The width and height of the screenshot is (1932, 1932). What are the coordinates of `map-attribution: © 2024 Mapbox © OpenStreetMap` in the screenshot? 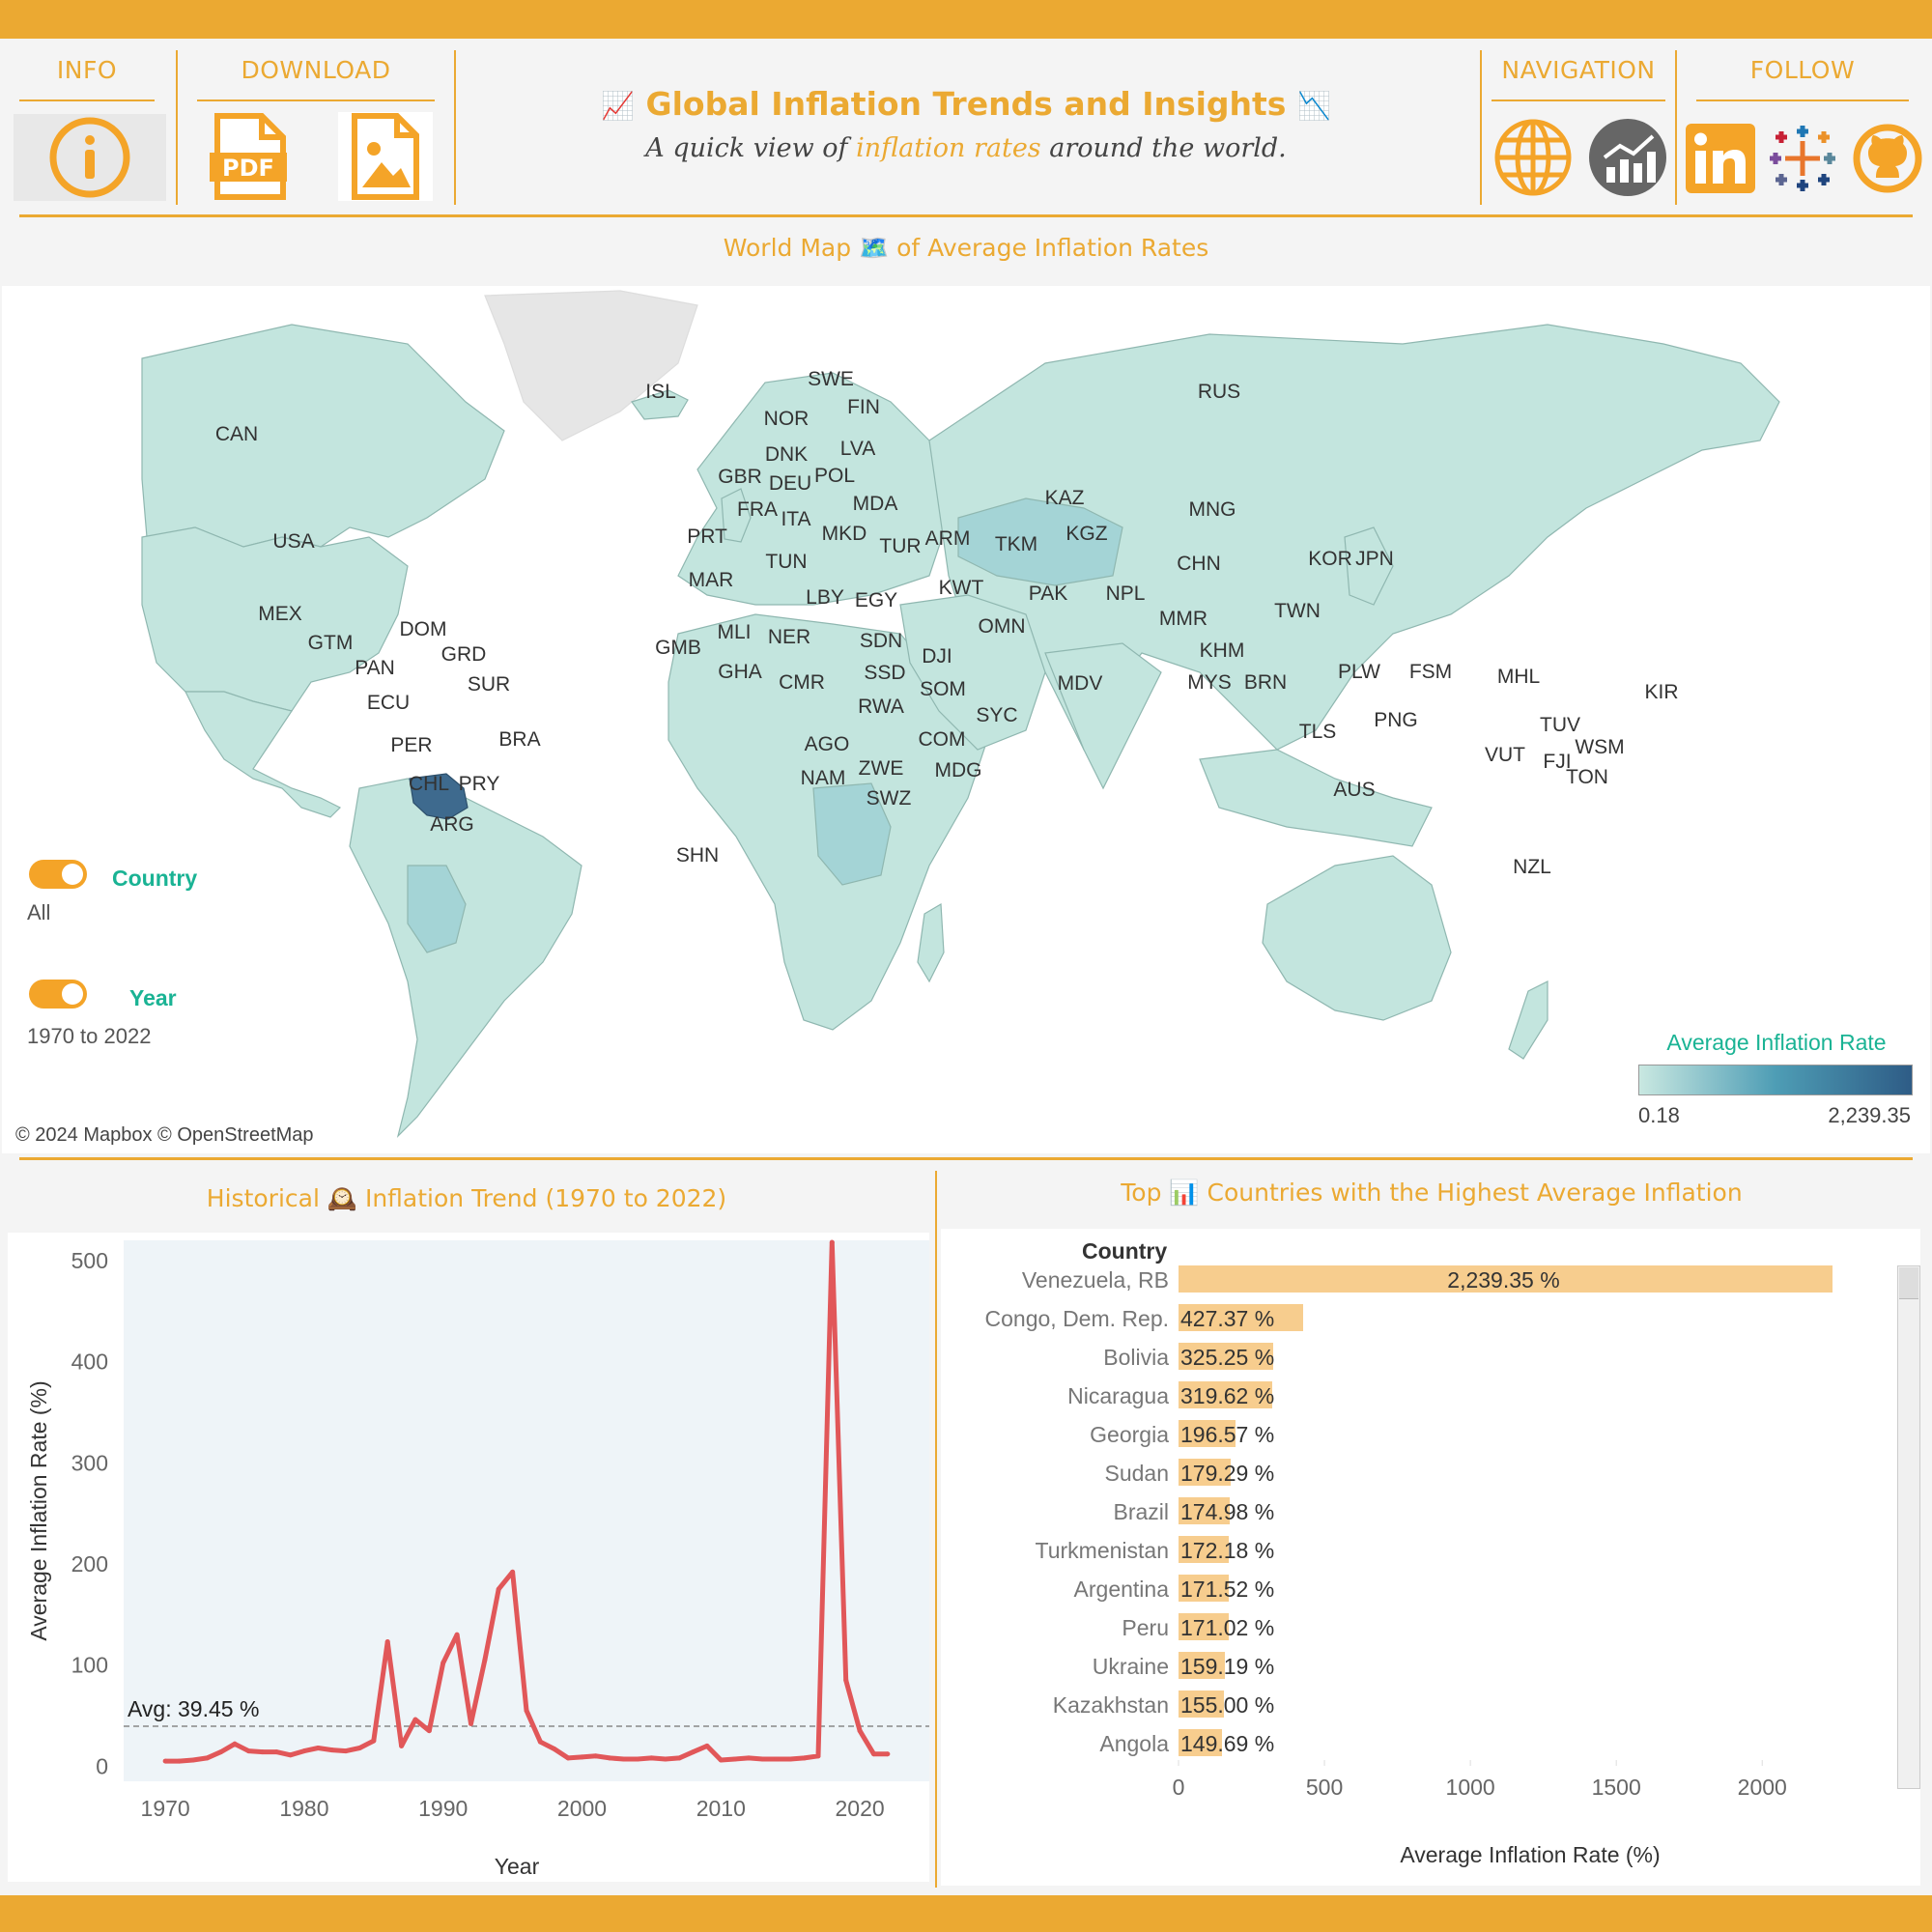 It's located at (165, 1135).